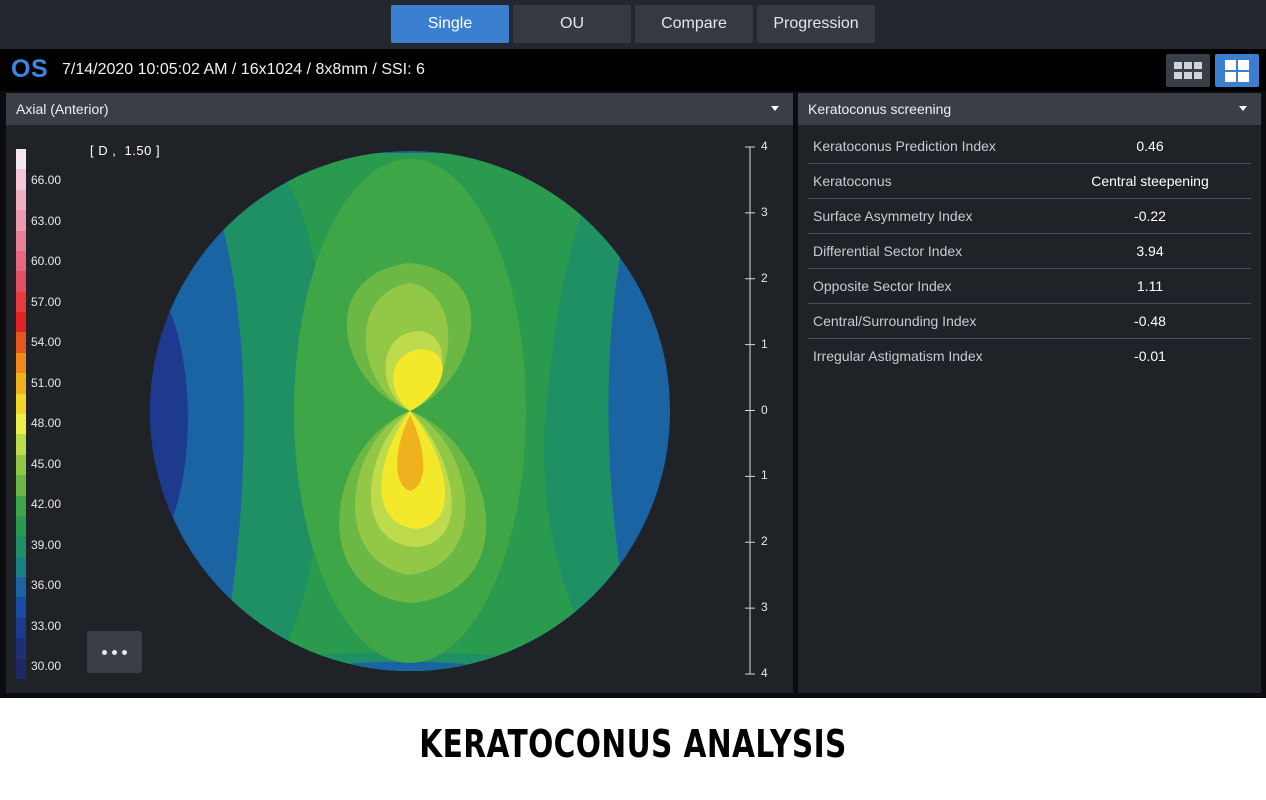 The image size is (1266, 800). What do you see at coordinates (1029, 321) in the screenshot?
I see `table-row: Central/Surrounding Index -0.48` at bounding box center [1029, 321].